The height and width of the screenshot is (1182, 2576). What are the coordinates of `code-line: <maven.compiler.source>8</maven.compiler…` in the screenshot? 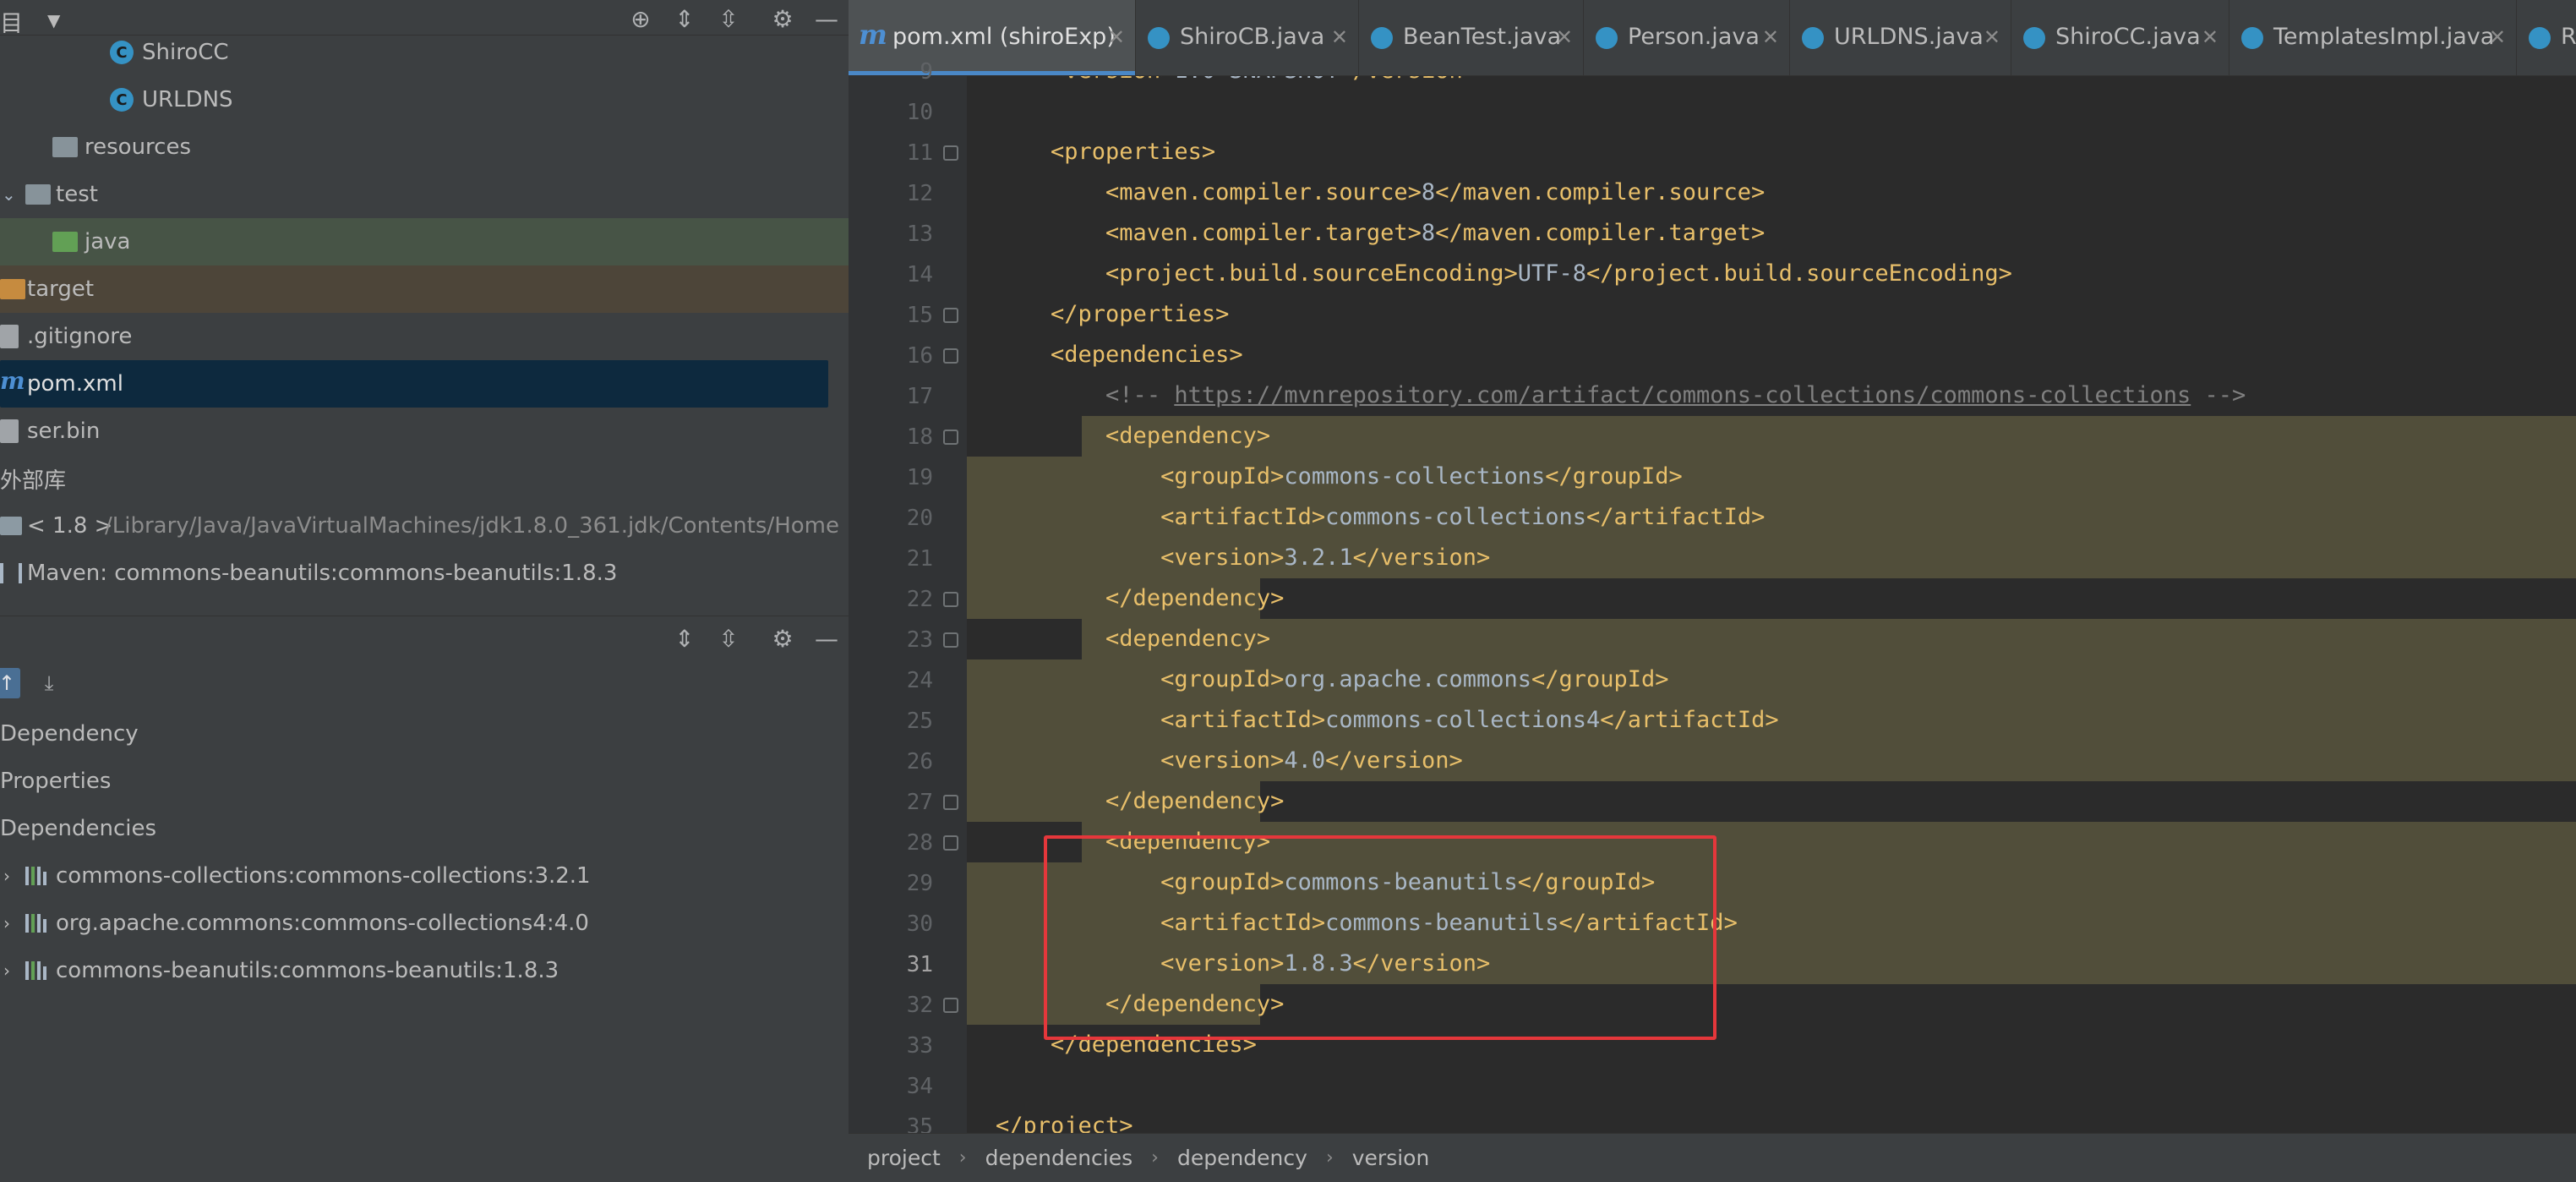 It's located at (1771, 193).